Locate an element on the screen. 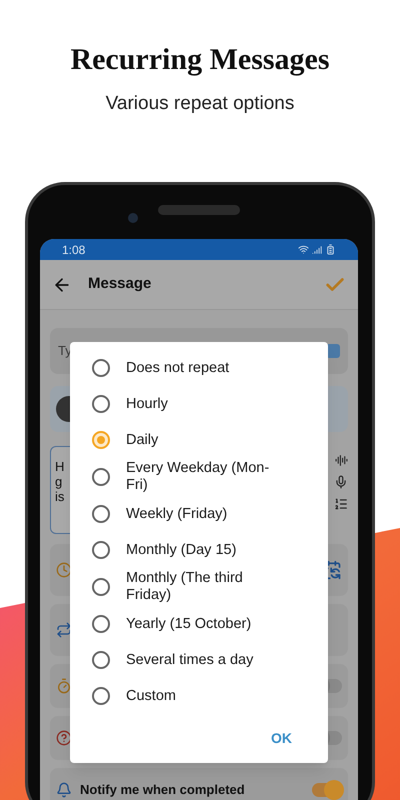  repeat-option: Does not repeat is located at coordinates (199, 368).